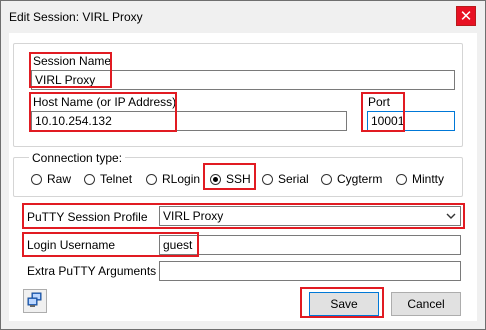 Image resolution: width=486 pixels, height=330 pixels. I want to click on radio-rlogin-label: RLogin, so click(181, 179).